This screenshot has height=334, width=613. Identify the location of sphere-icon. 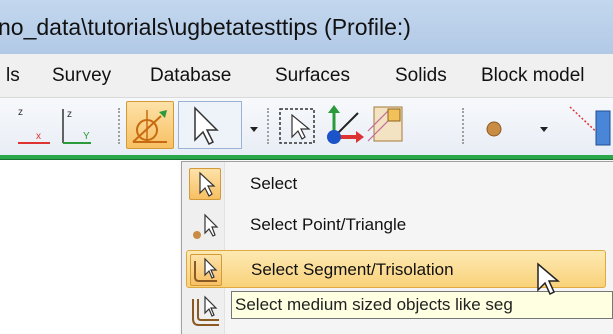
(495, 125).